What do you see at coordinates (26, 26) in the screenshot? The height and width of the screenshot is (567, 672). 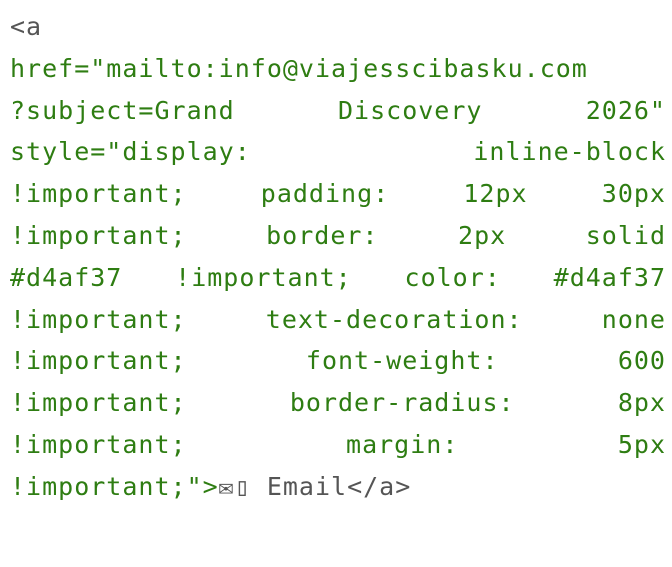 I see `code-token: <a` at bounding box center [26, 26].